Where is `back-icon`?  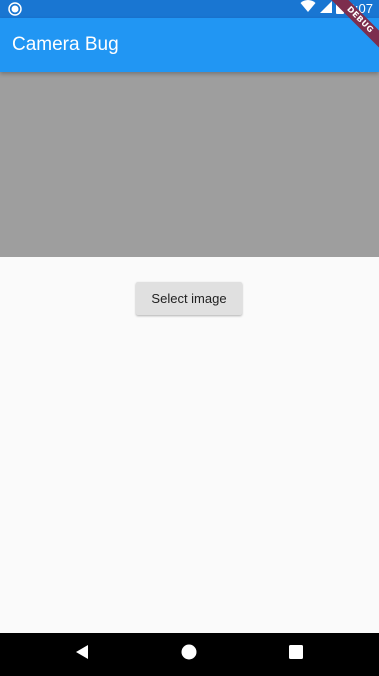 back-icon is located at coordinates (82, 654).